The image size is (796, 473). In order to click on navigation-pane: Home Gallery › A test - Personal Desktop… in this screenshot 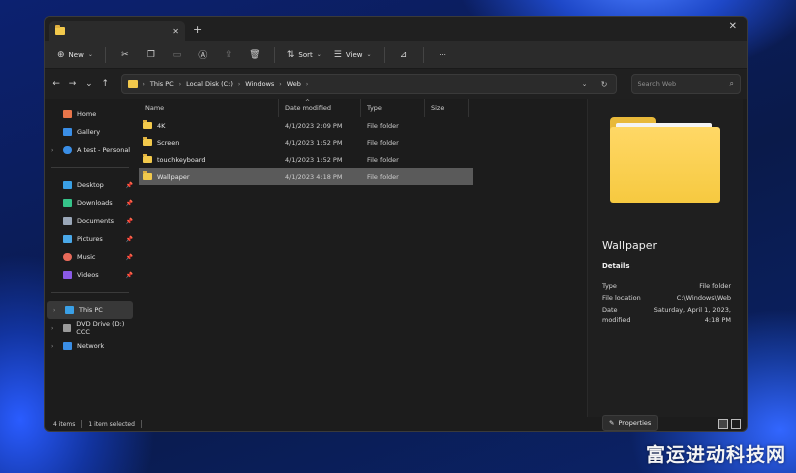, I will do `click(90, 258)`.